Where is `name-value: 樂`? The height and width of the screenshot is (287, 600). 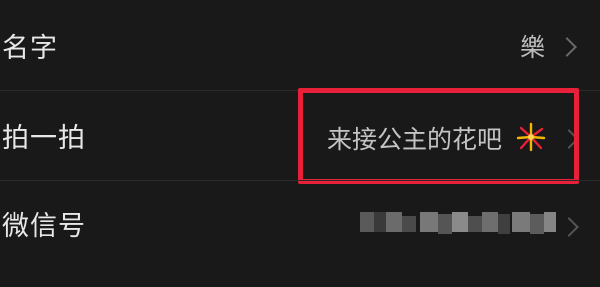 name-value: 樂 is located at coordinates (533, 47).